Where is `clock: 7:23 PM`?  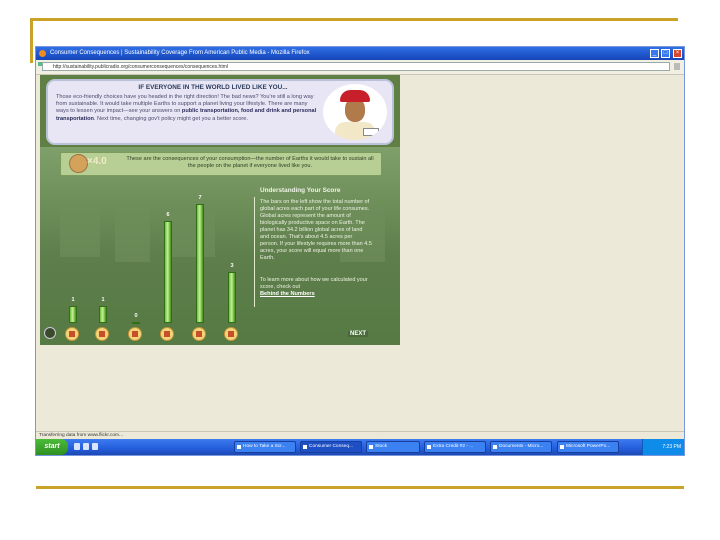 clock: 7:23 PM is located at coordinates (671, 447).